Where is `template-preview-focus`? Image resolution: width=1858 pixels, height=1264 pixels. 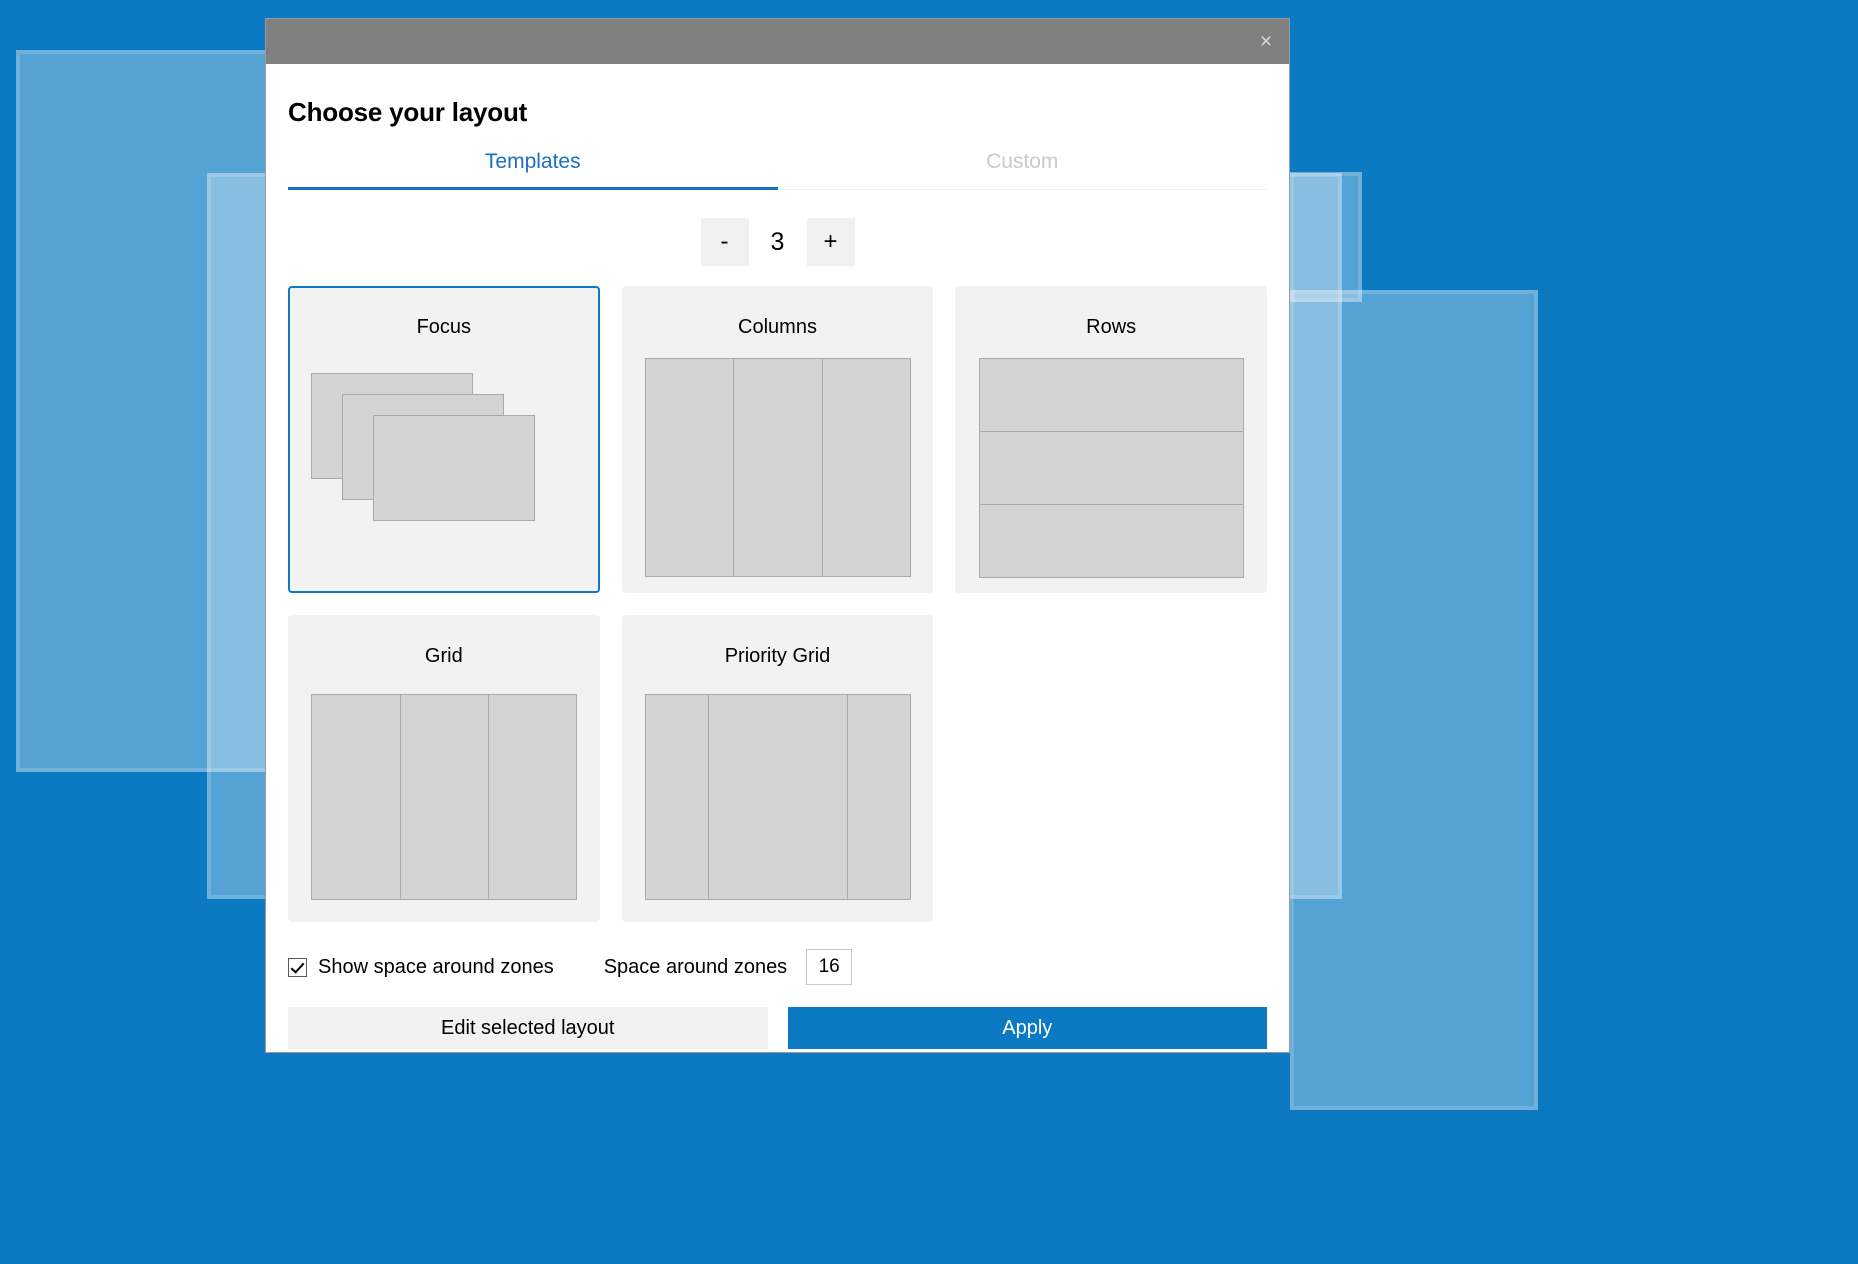
template-preview-focus is located at coordinates (444, 467).